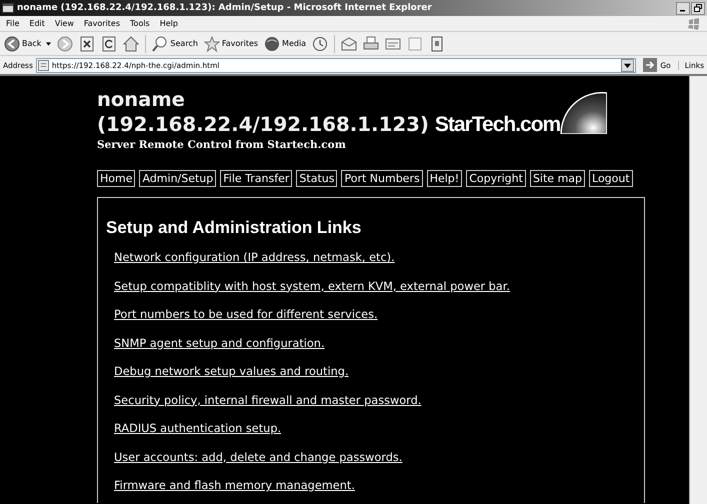 This screenshot has width=707, height=504. What do you see at coordinates (371, 44) in the screenshot?
I see `print-icon` at bounding box center [371, 44].